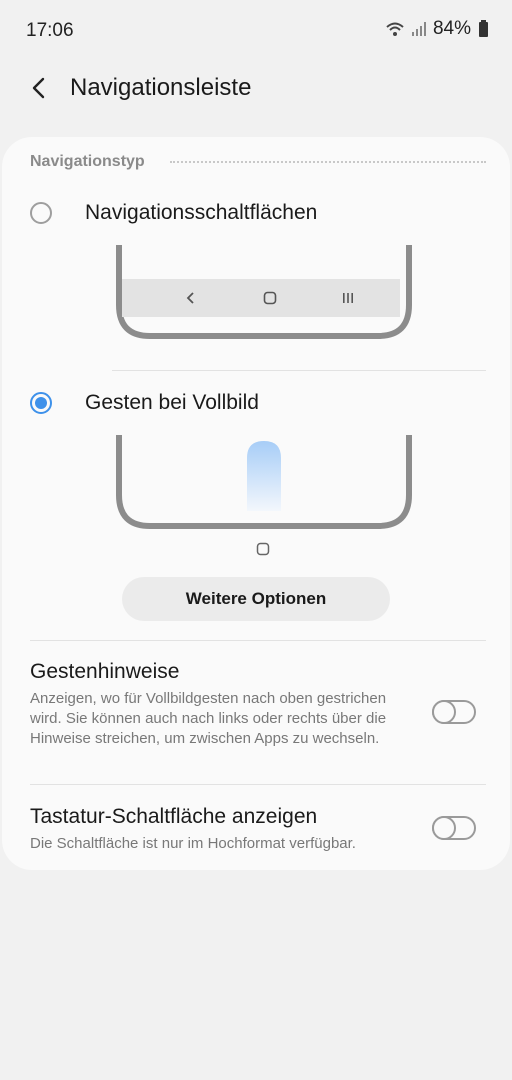 This screenshot has height=1080, width=512. I want to click on option-label: Navigationsschaltflächen, so click(201, 212).